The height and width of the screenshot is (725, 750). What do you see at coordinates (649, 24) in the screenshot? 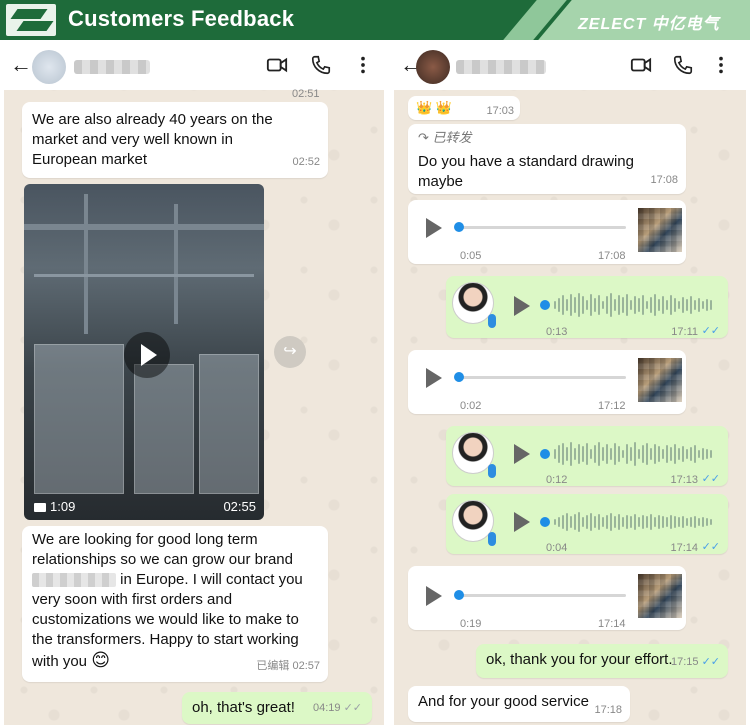
I see `brand-logo: ZELECT 中亿电气` at bounding box center [649, 24].